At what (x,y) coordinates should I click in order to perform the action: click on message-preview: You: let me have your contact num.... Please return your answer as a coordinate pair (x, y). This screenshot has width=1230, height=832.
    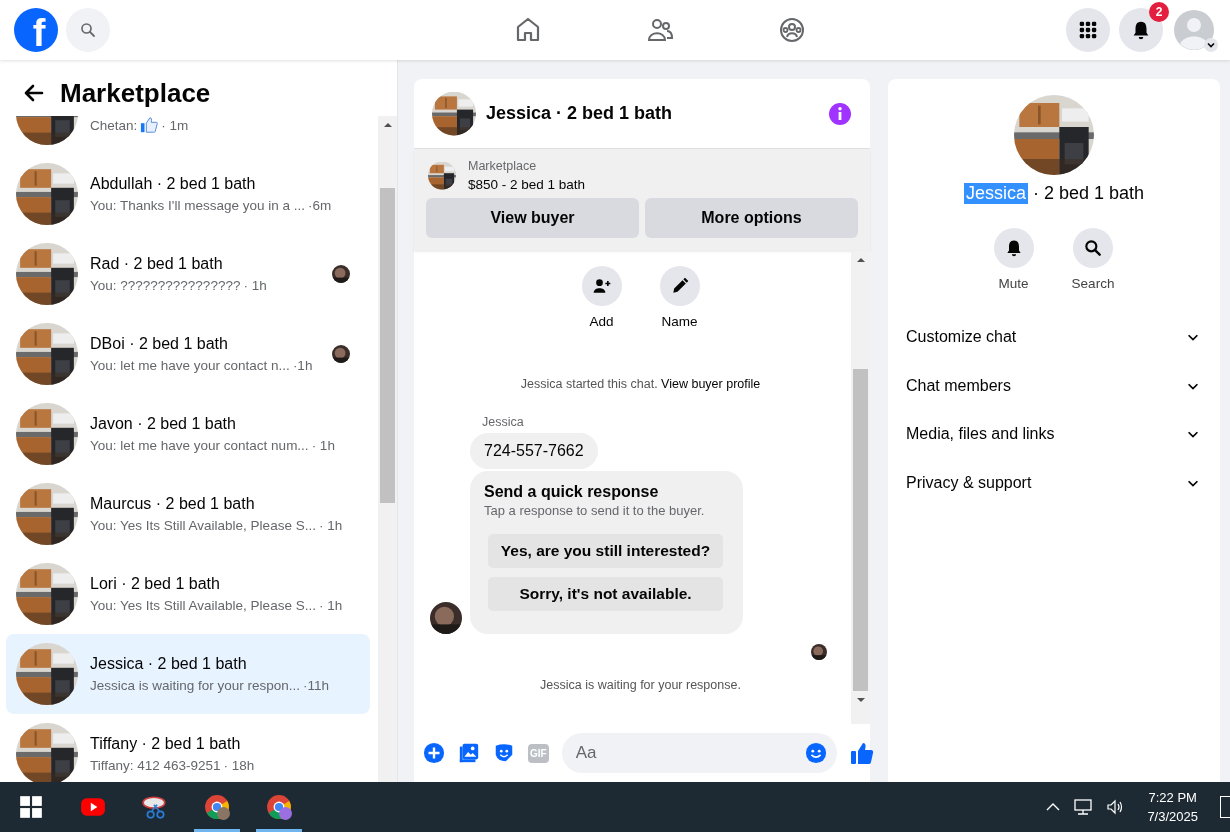
    Looking at the image, I should click on (199, 445).